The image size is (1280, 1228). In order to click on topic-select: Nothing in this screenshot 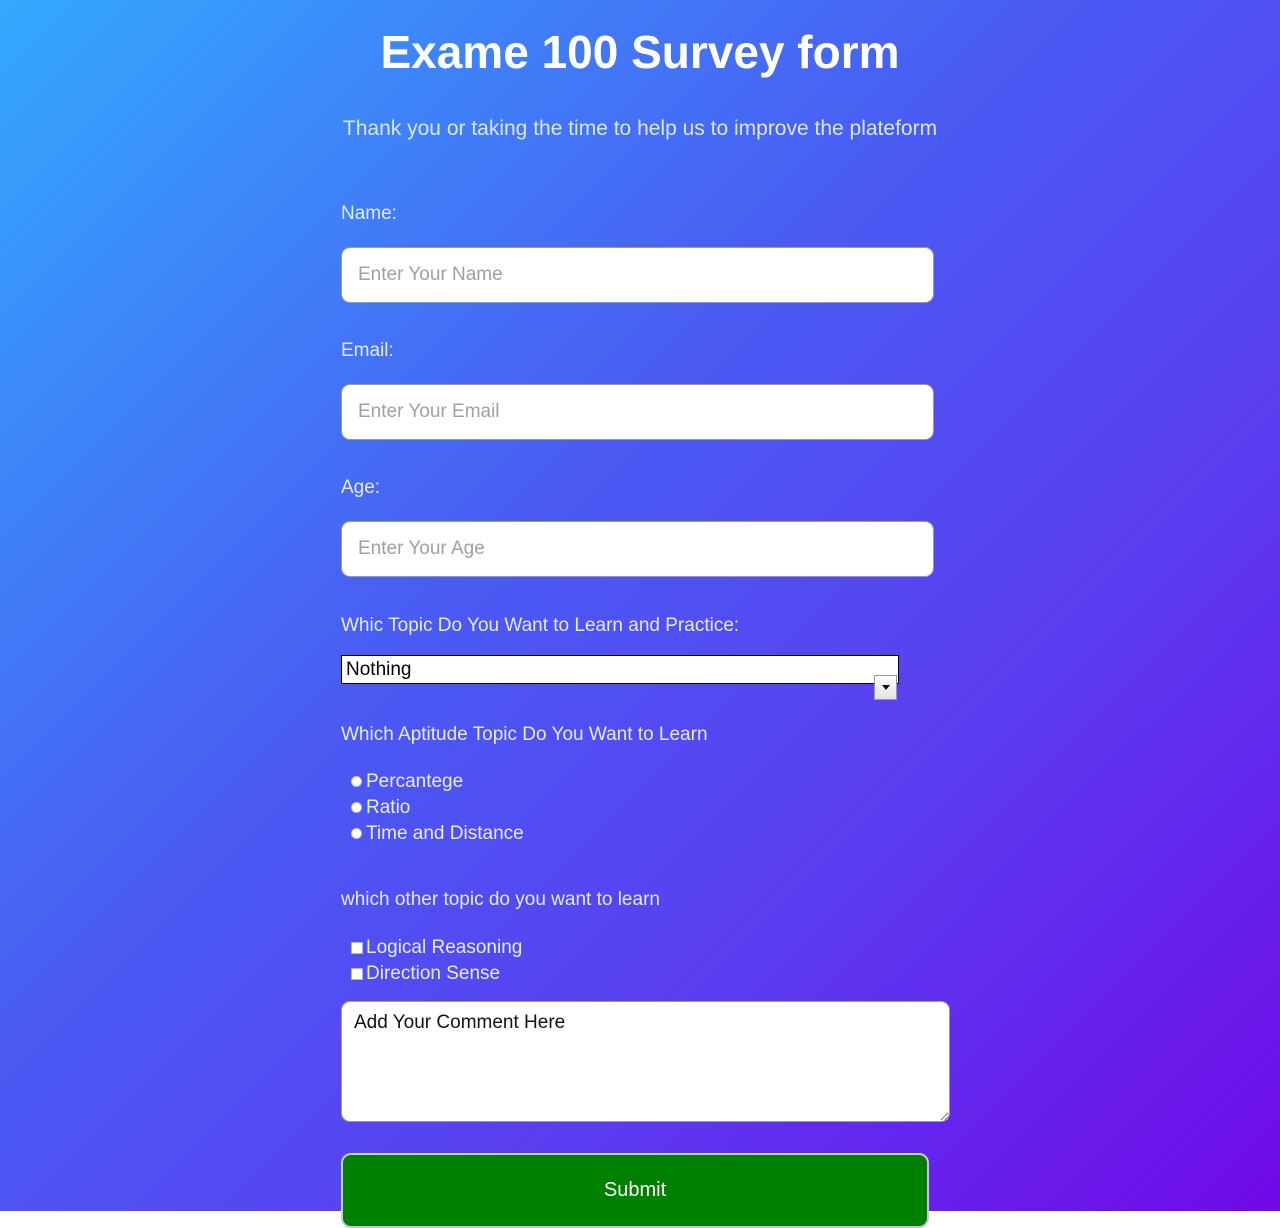, I will do `click(620, 669)`.